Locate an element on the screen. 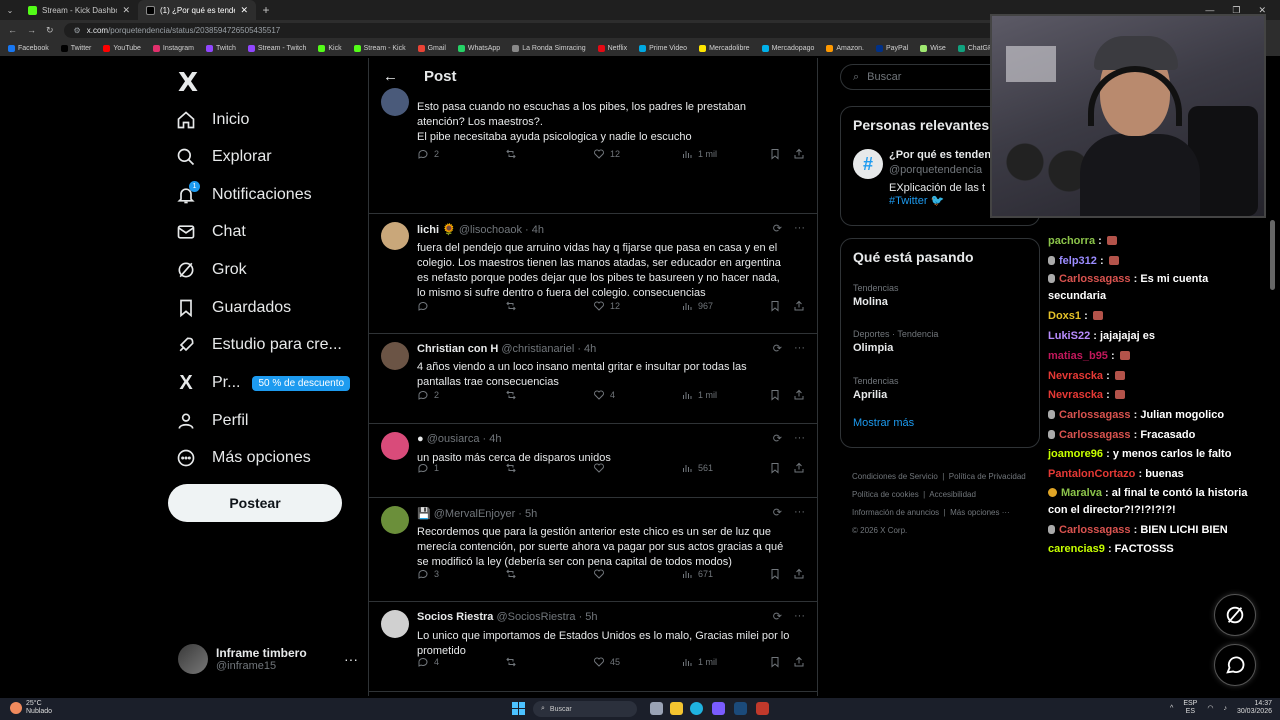  trend-item: Tendencias Molina is located at coordinates (876, 295).